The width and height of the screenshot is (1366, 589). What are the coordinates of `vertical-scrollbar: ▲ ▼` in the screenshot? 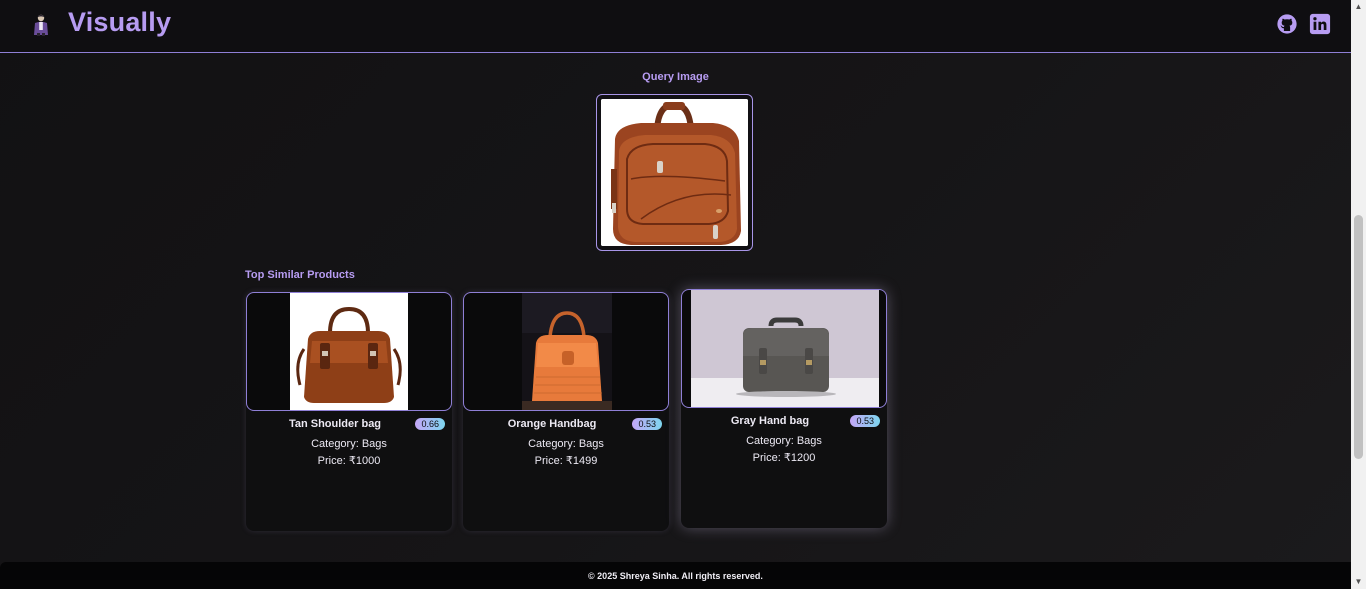 It's located at (1358, 294).